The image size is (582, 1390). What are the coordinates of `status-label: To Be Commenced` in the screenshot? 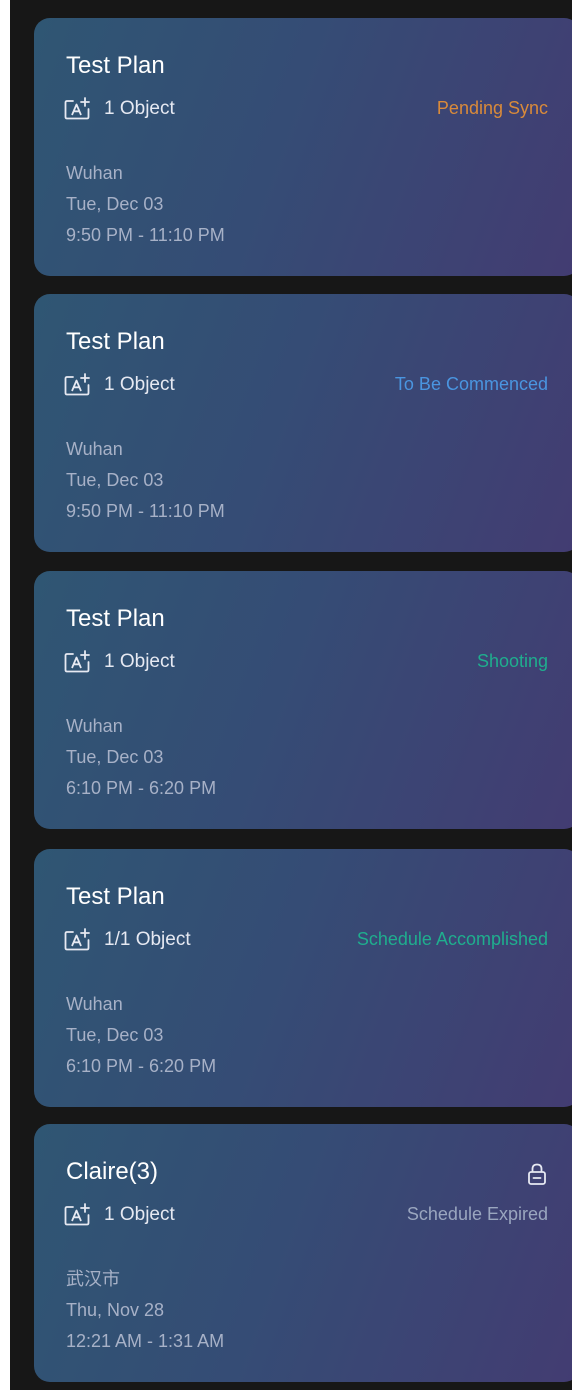 It's located at (471, 384).